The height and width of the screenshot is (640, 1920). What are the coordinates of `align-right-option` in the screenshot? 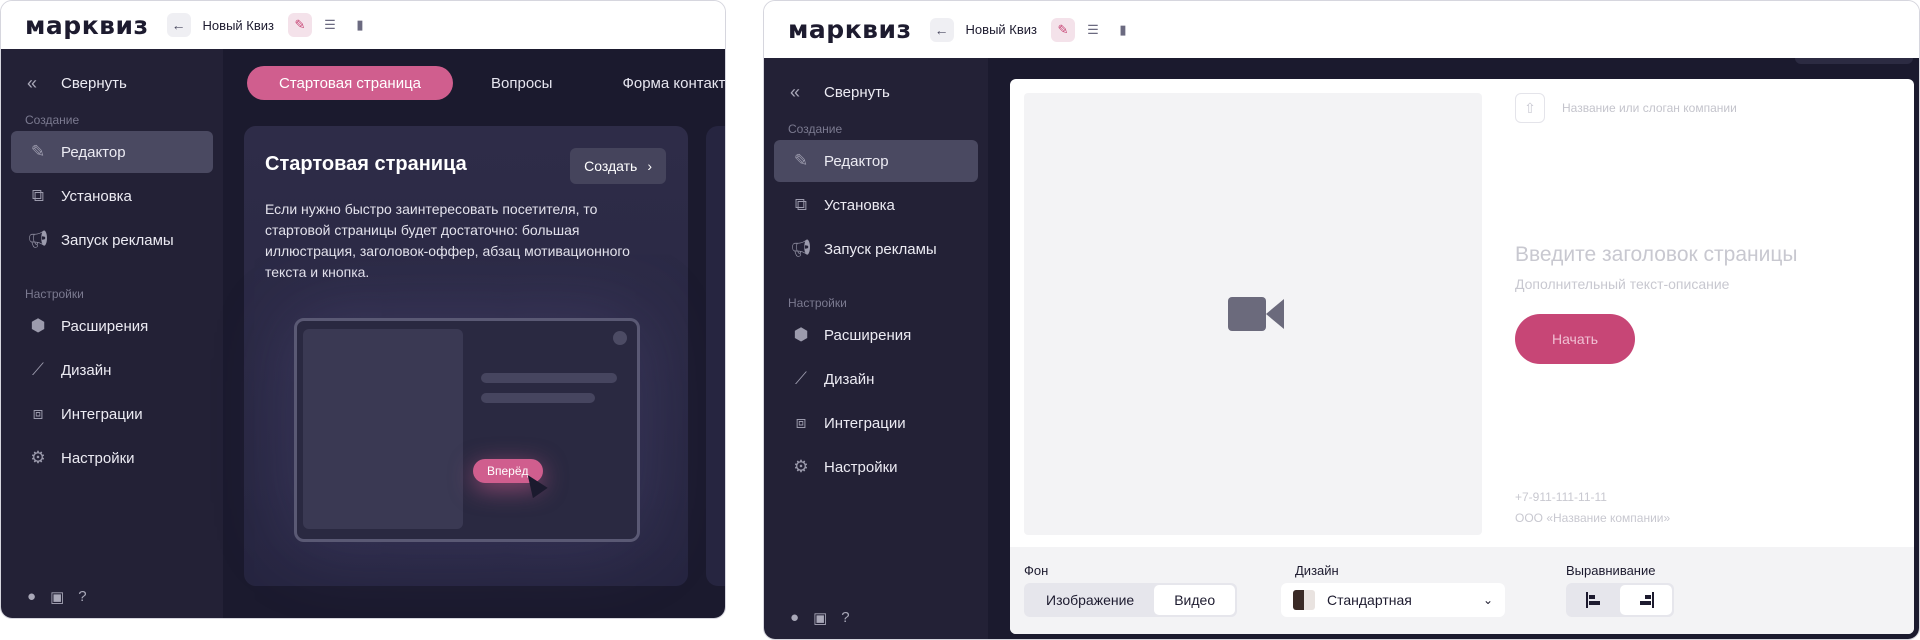 It's located at (1646, 600).